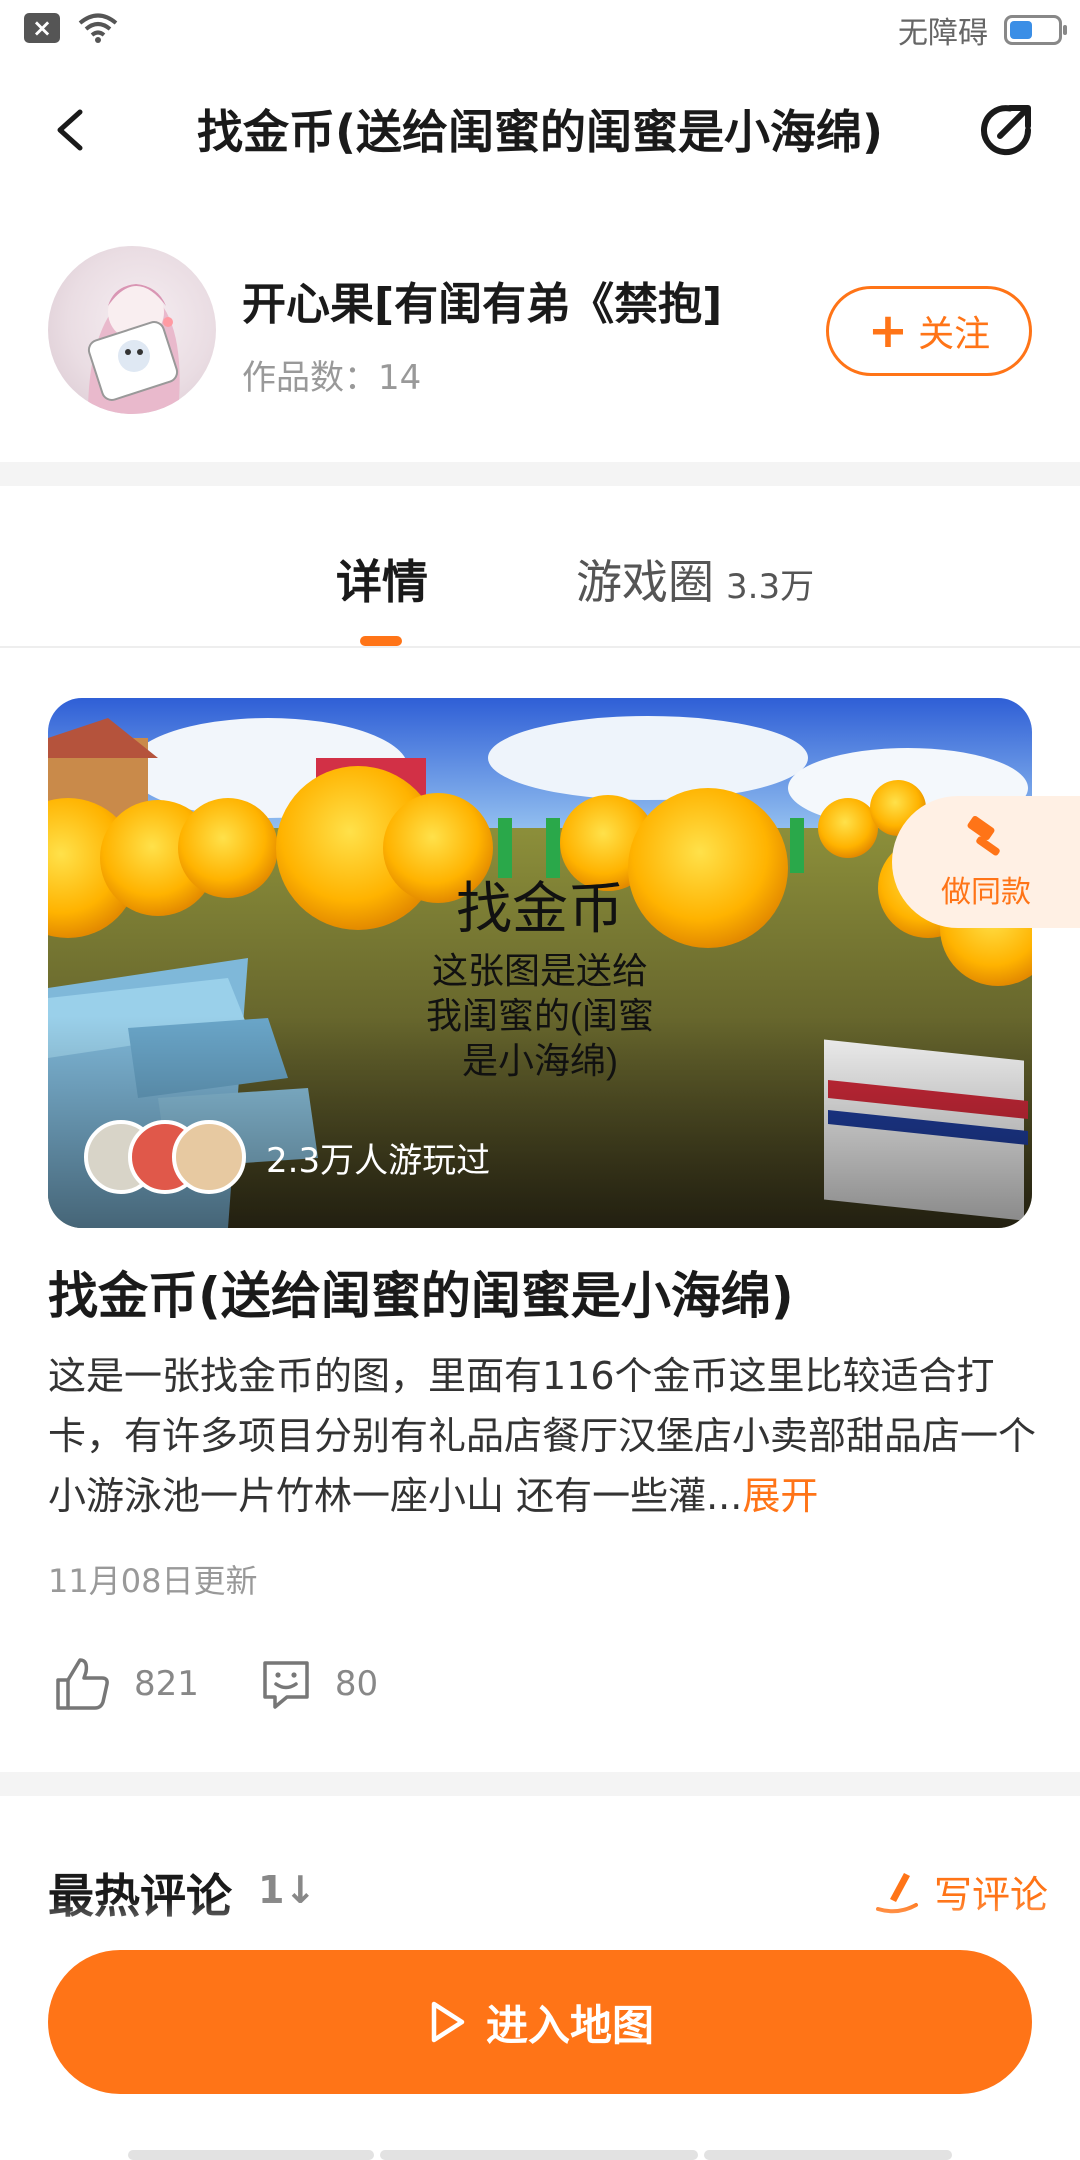  I want to click on author-works-count: 作品数：14, so click(332, 378).